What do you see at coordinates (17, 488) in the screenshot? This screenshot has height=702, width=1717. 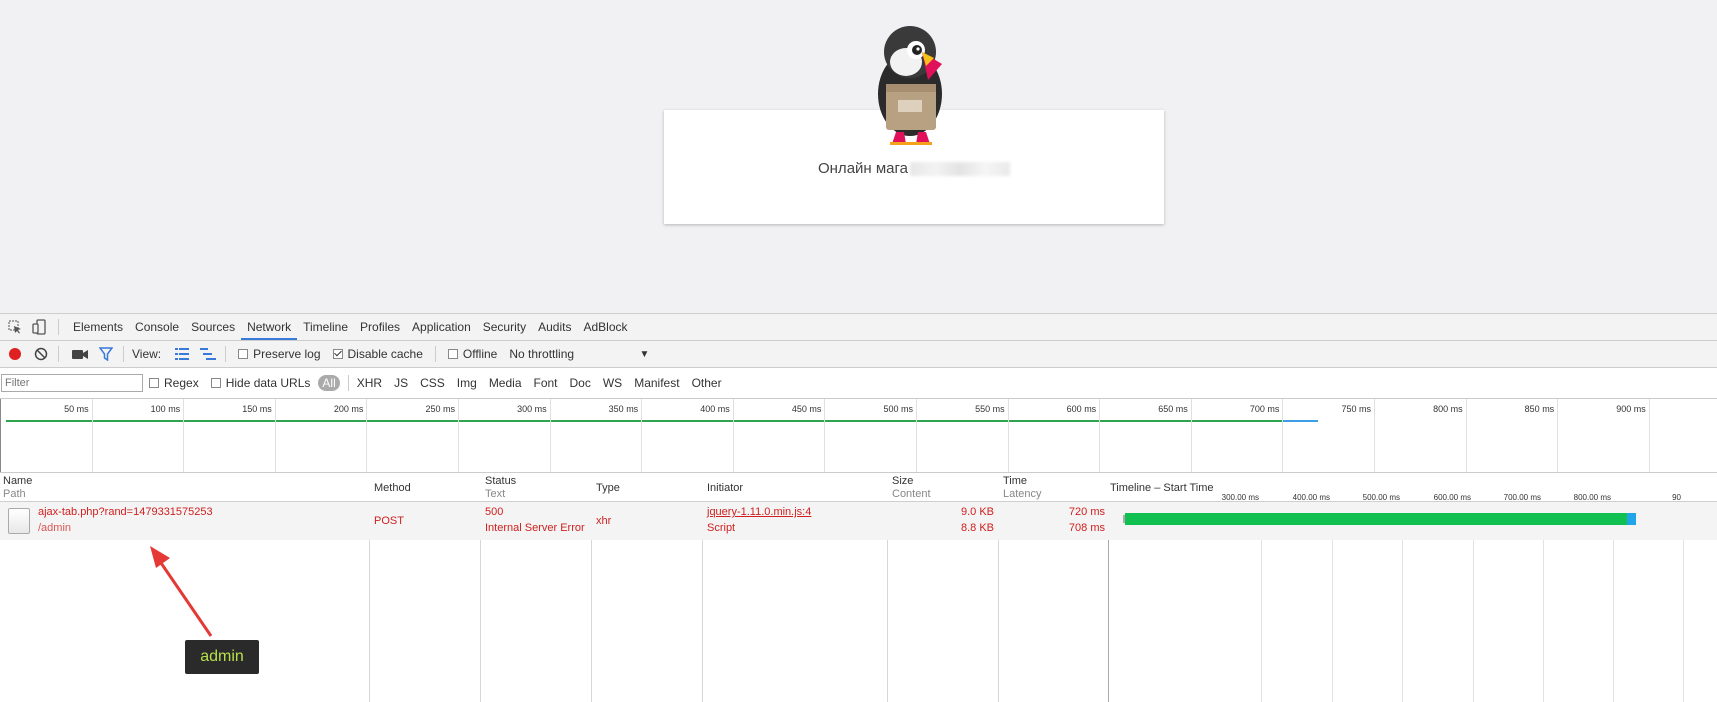 I see `column-header-name: Name Path` at bounding box center [17, 488].